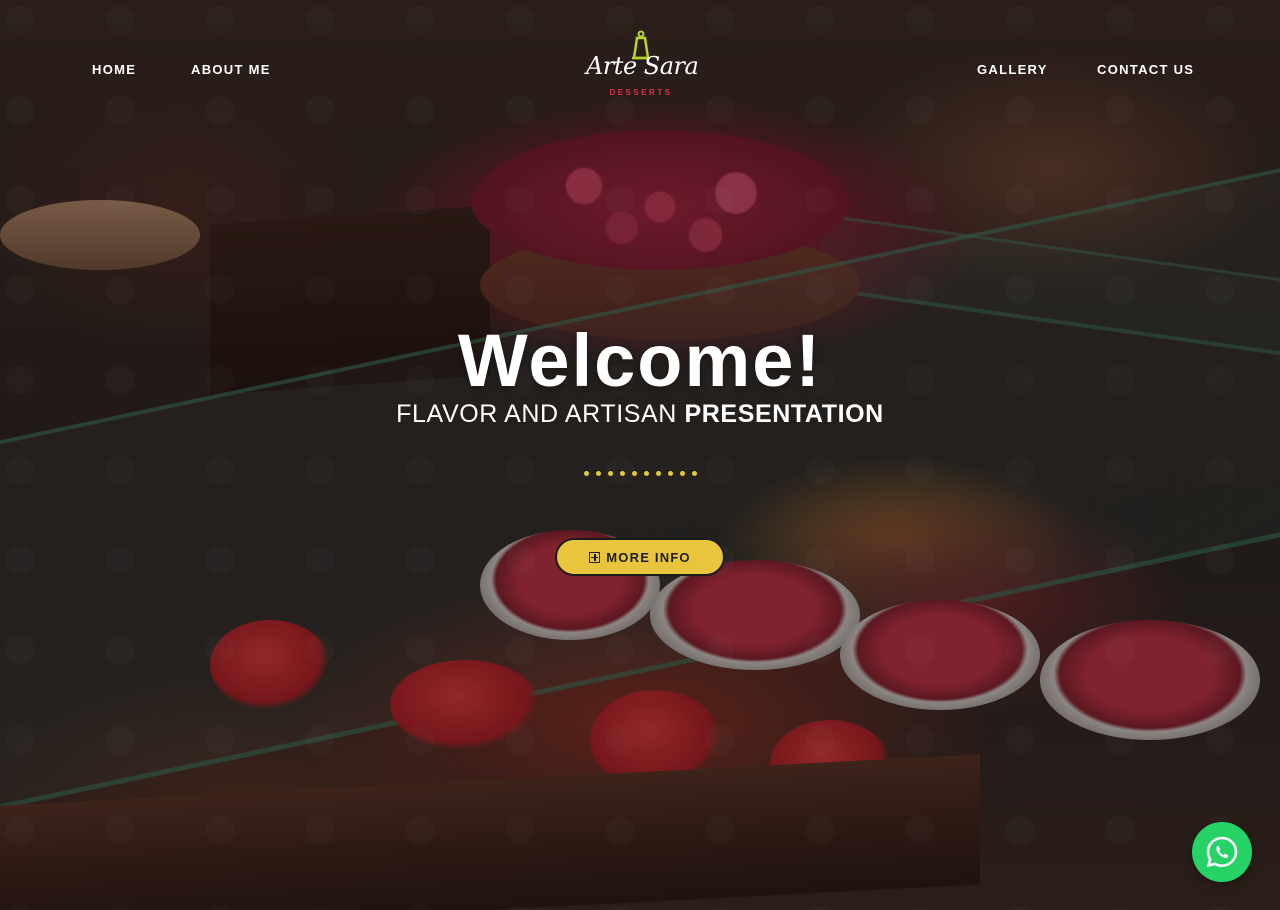 The image size is (1280, 910). I want to click on more-info-button: MORE INFO, so click(640, 557).